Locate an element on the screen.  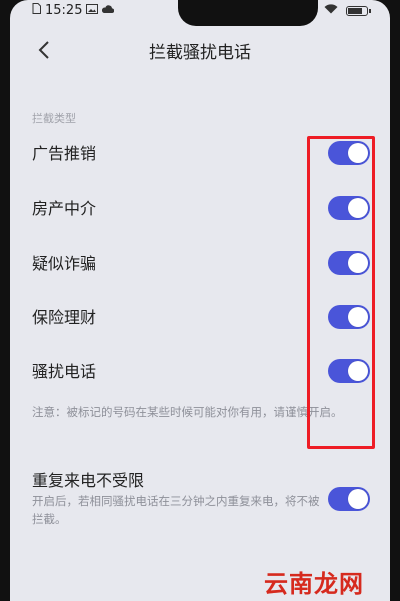
row-repeat-call: 重复来电不受限 开启后，若相同骚扰电话在三分钟之内重复来电，将不被拦截。 is located at coordinates (200, 502).